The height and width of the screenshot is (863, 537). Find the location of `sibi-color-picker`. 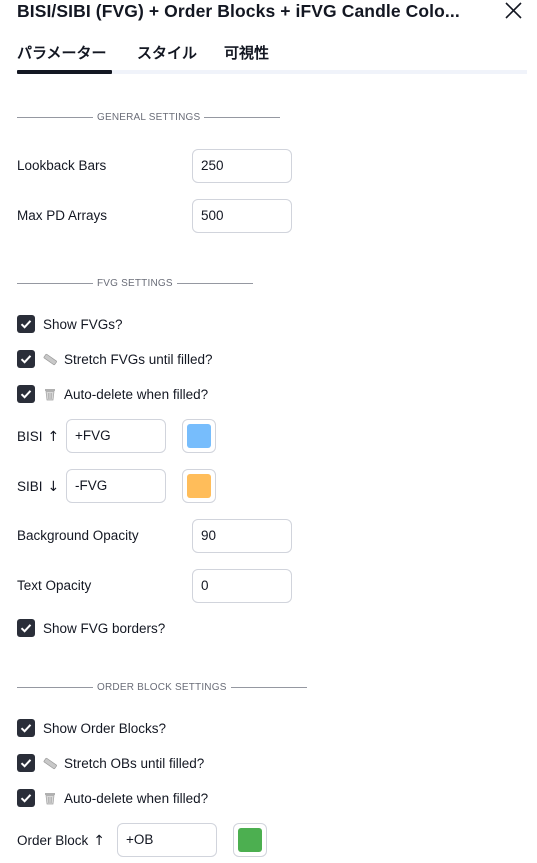

sibi-color-picker is located at coordinates (199, 486).